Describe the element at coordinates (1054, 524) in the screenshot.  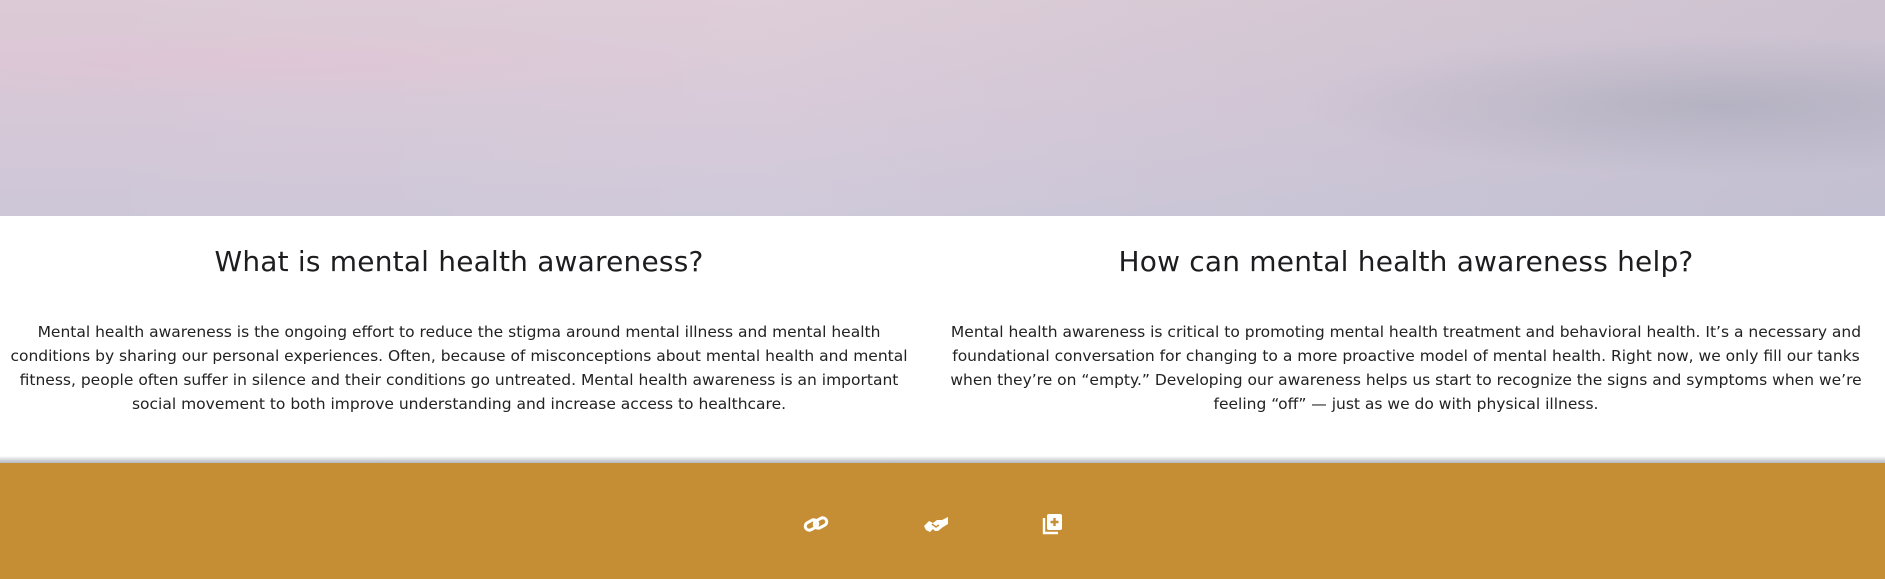
I see `add-document-icon` at that location.